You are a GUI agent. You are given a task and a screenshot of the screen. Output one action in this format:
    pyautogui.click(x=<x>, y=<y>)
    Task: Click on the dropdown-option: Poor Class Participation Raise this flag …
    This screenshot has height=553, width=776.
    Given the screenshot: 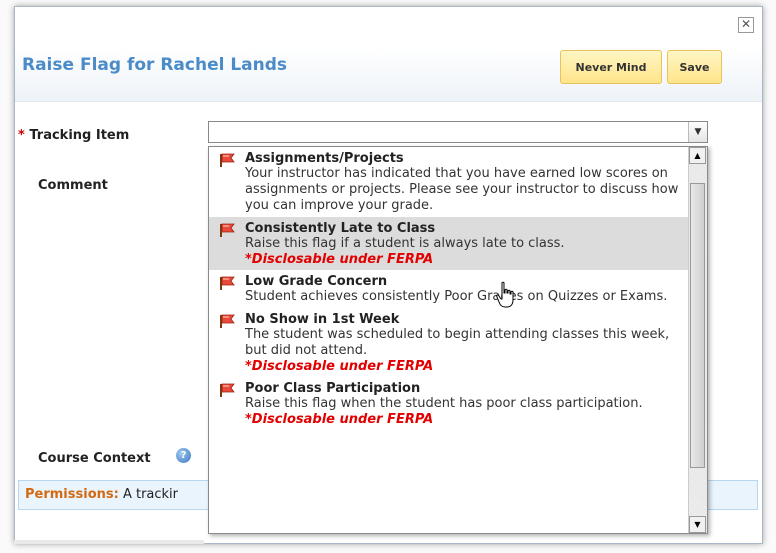 What is the action you would take?
    pyautogui.click(x=458, y=403)
    